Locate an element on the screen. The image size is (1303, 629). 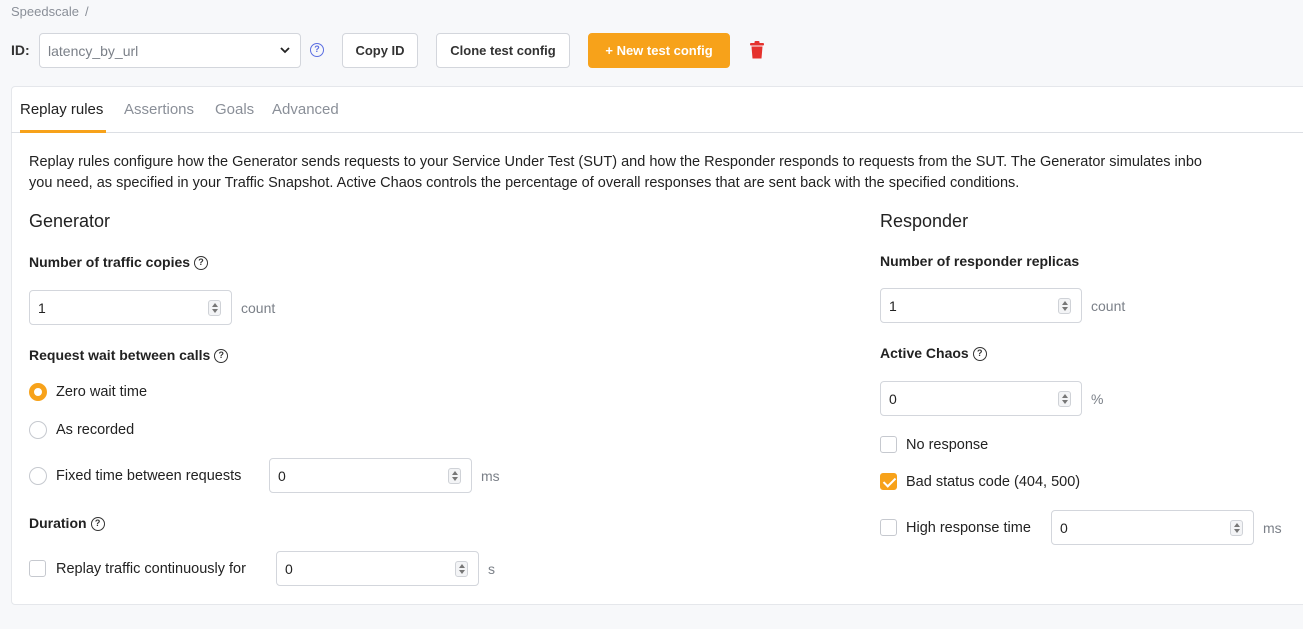
traffic-copies-unit: count is located at coordinates (258, 308).